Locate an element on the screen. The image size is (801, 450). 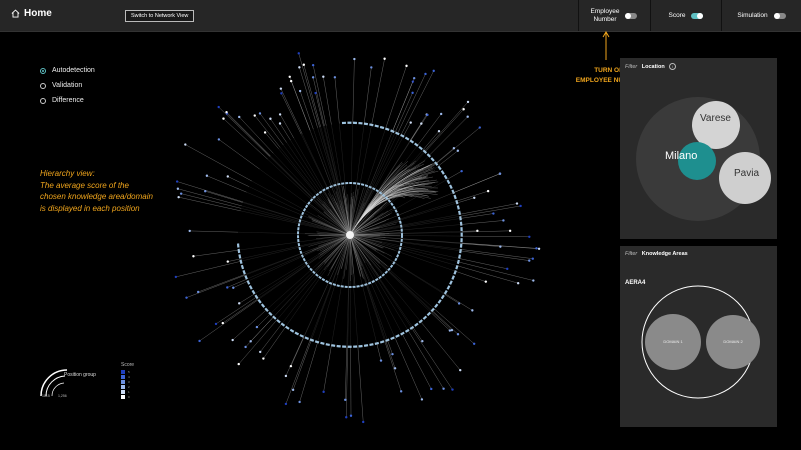
scale-min-label: 1815 is located at coordinates (46, 396).